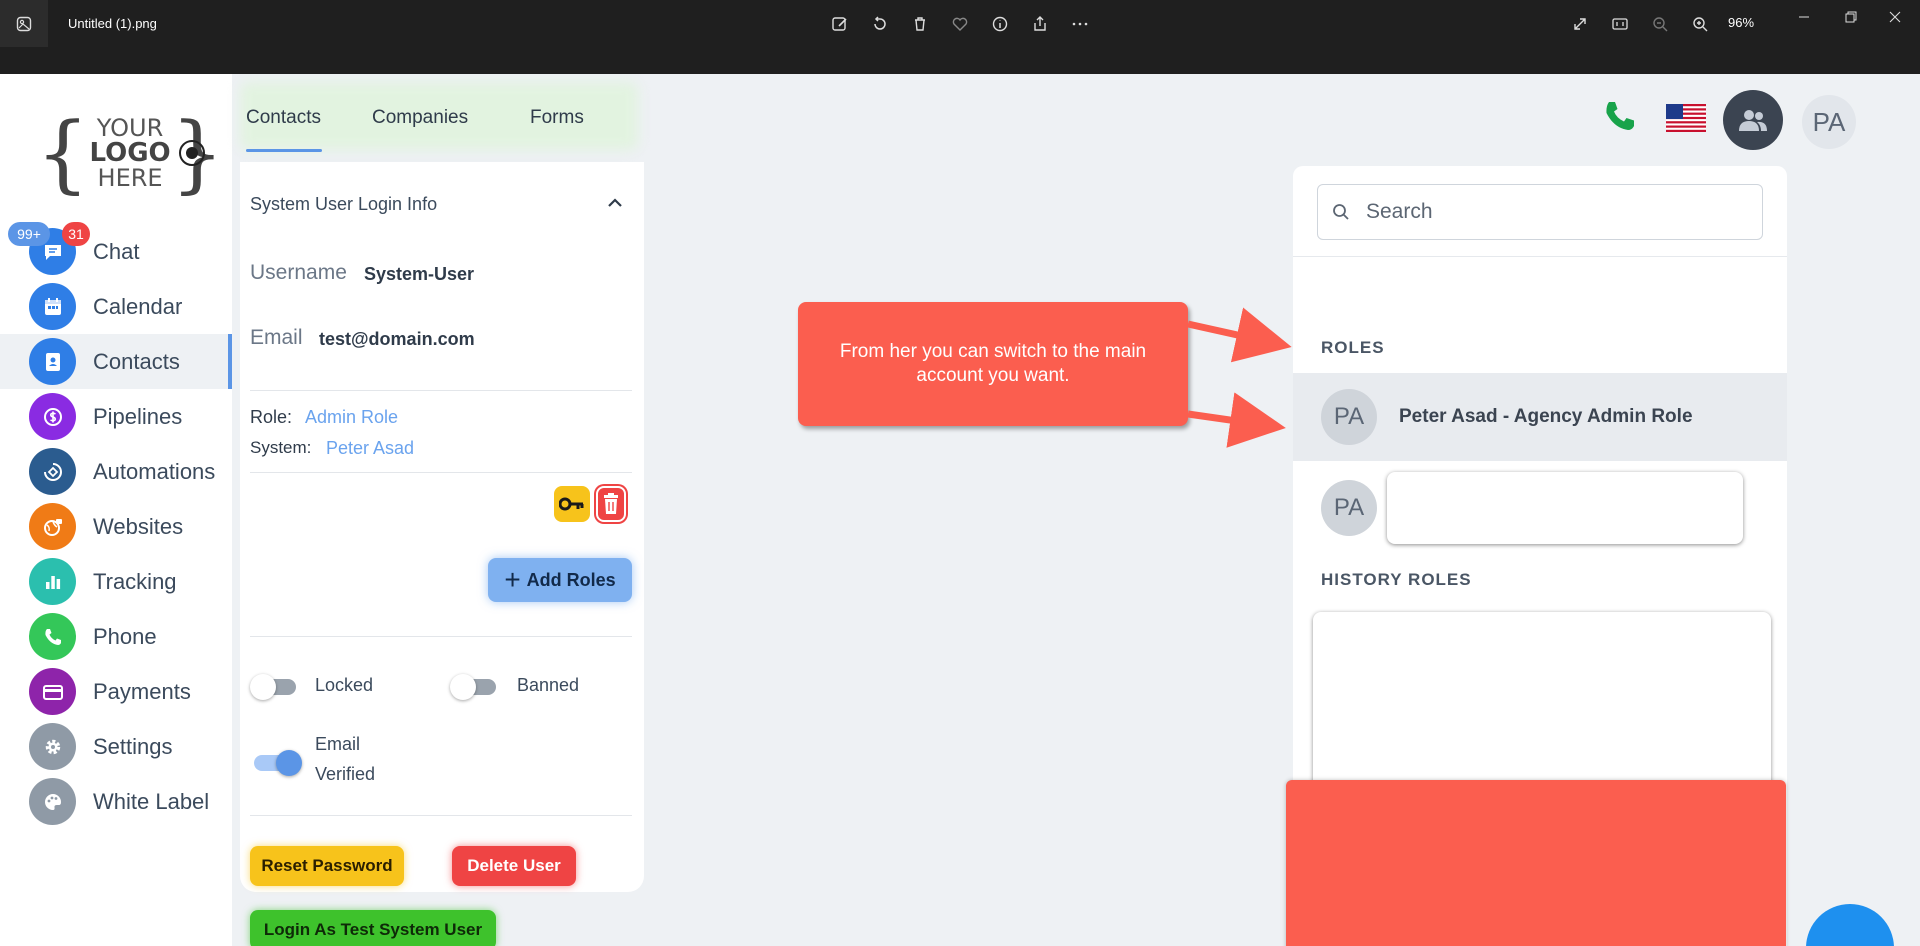 This screenshot has height=946, width=1920. What do you see at coordinates (338, 744) in the screenshot?
I see `email-verified-label: Email` at bounding box center [338, 744].